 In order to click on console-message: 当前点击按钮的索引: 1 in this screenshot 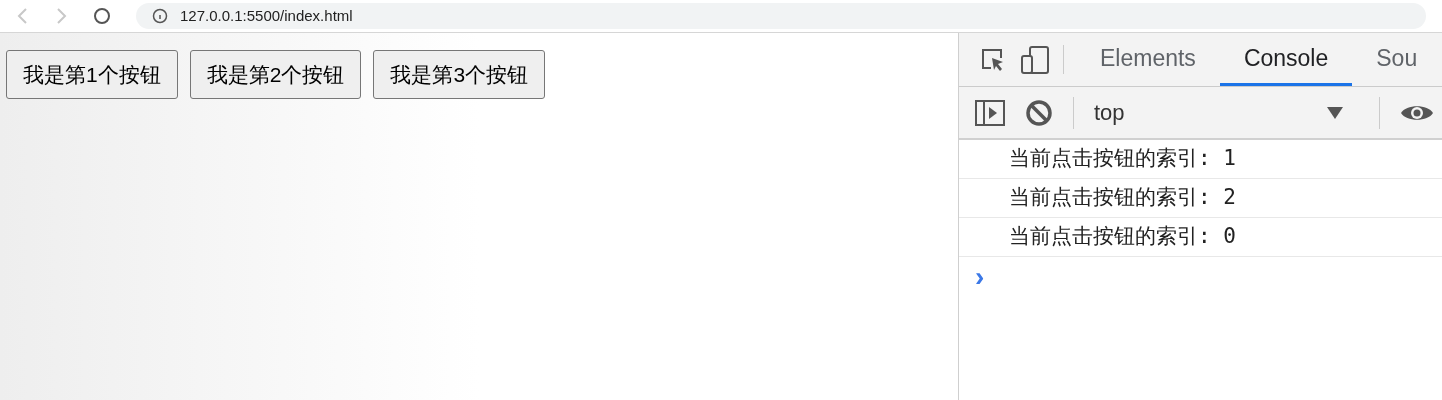, I will do `click(1200, 159)`.